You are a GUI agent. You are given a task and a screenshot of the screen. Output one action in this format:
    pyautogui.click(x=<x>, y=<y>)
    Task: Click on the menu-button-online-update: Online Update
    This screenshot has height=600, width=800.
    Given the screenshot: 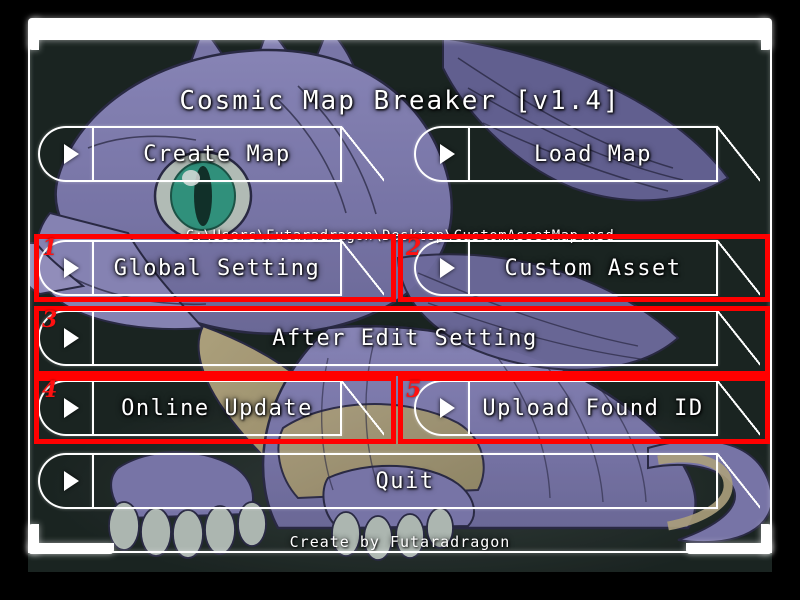 What is the action you would take?
    pyautogui.click(x=211, y=408)
    